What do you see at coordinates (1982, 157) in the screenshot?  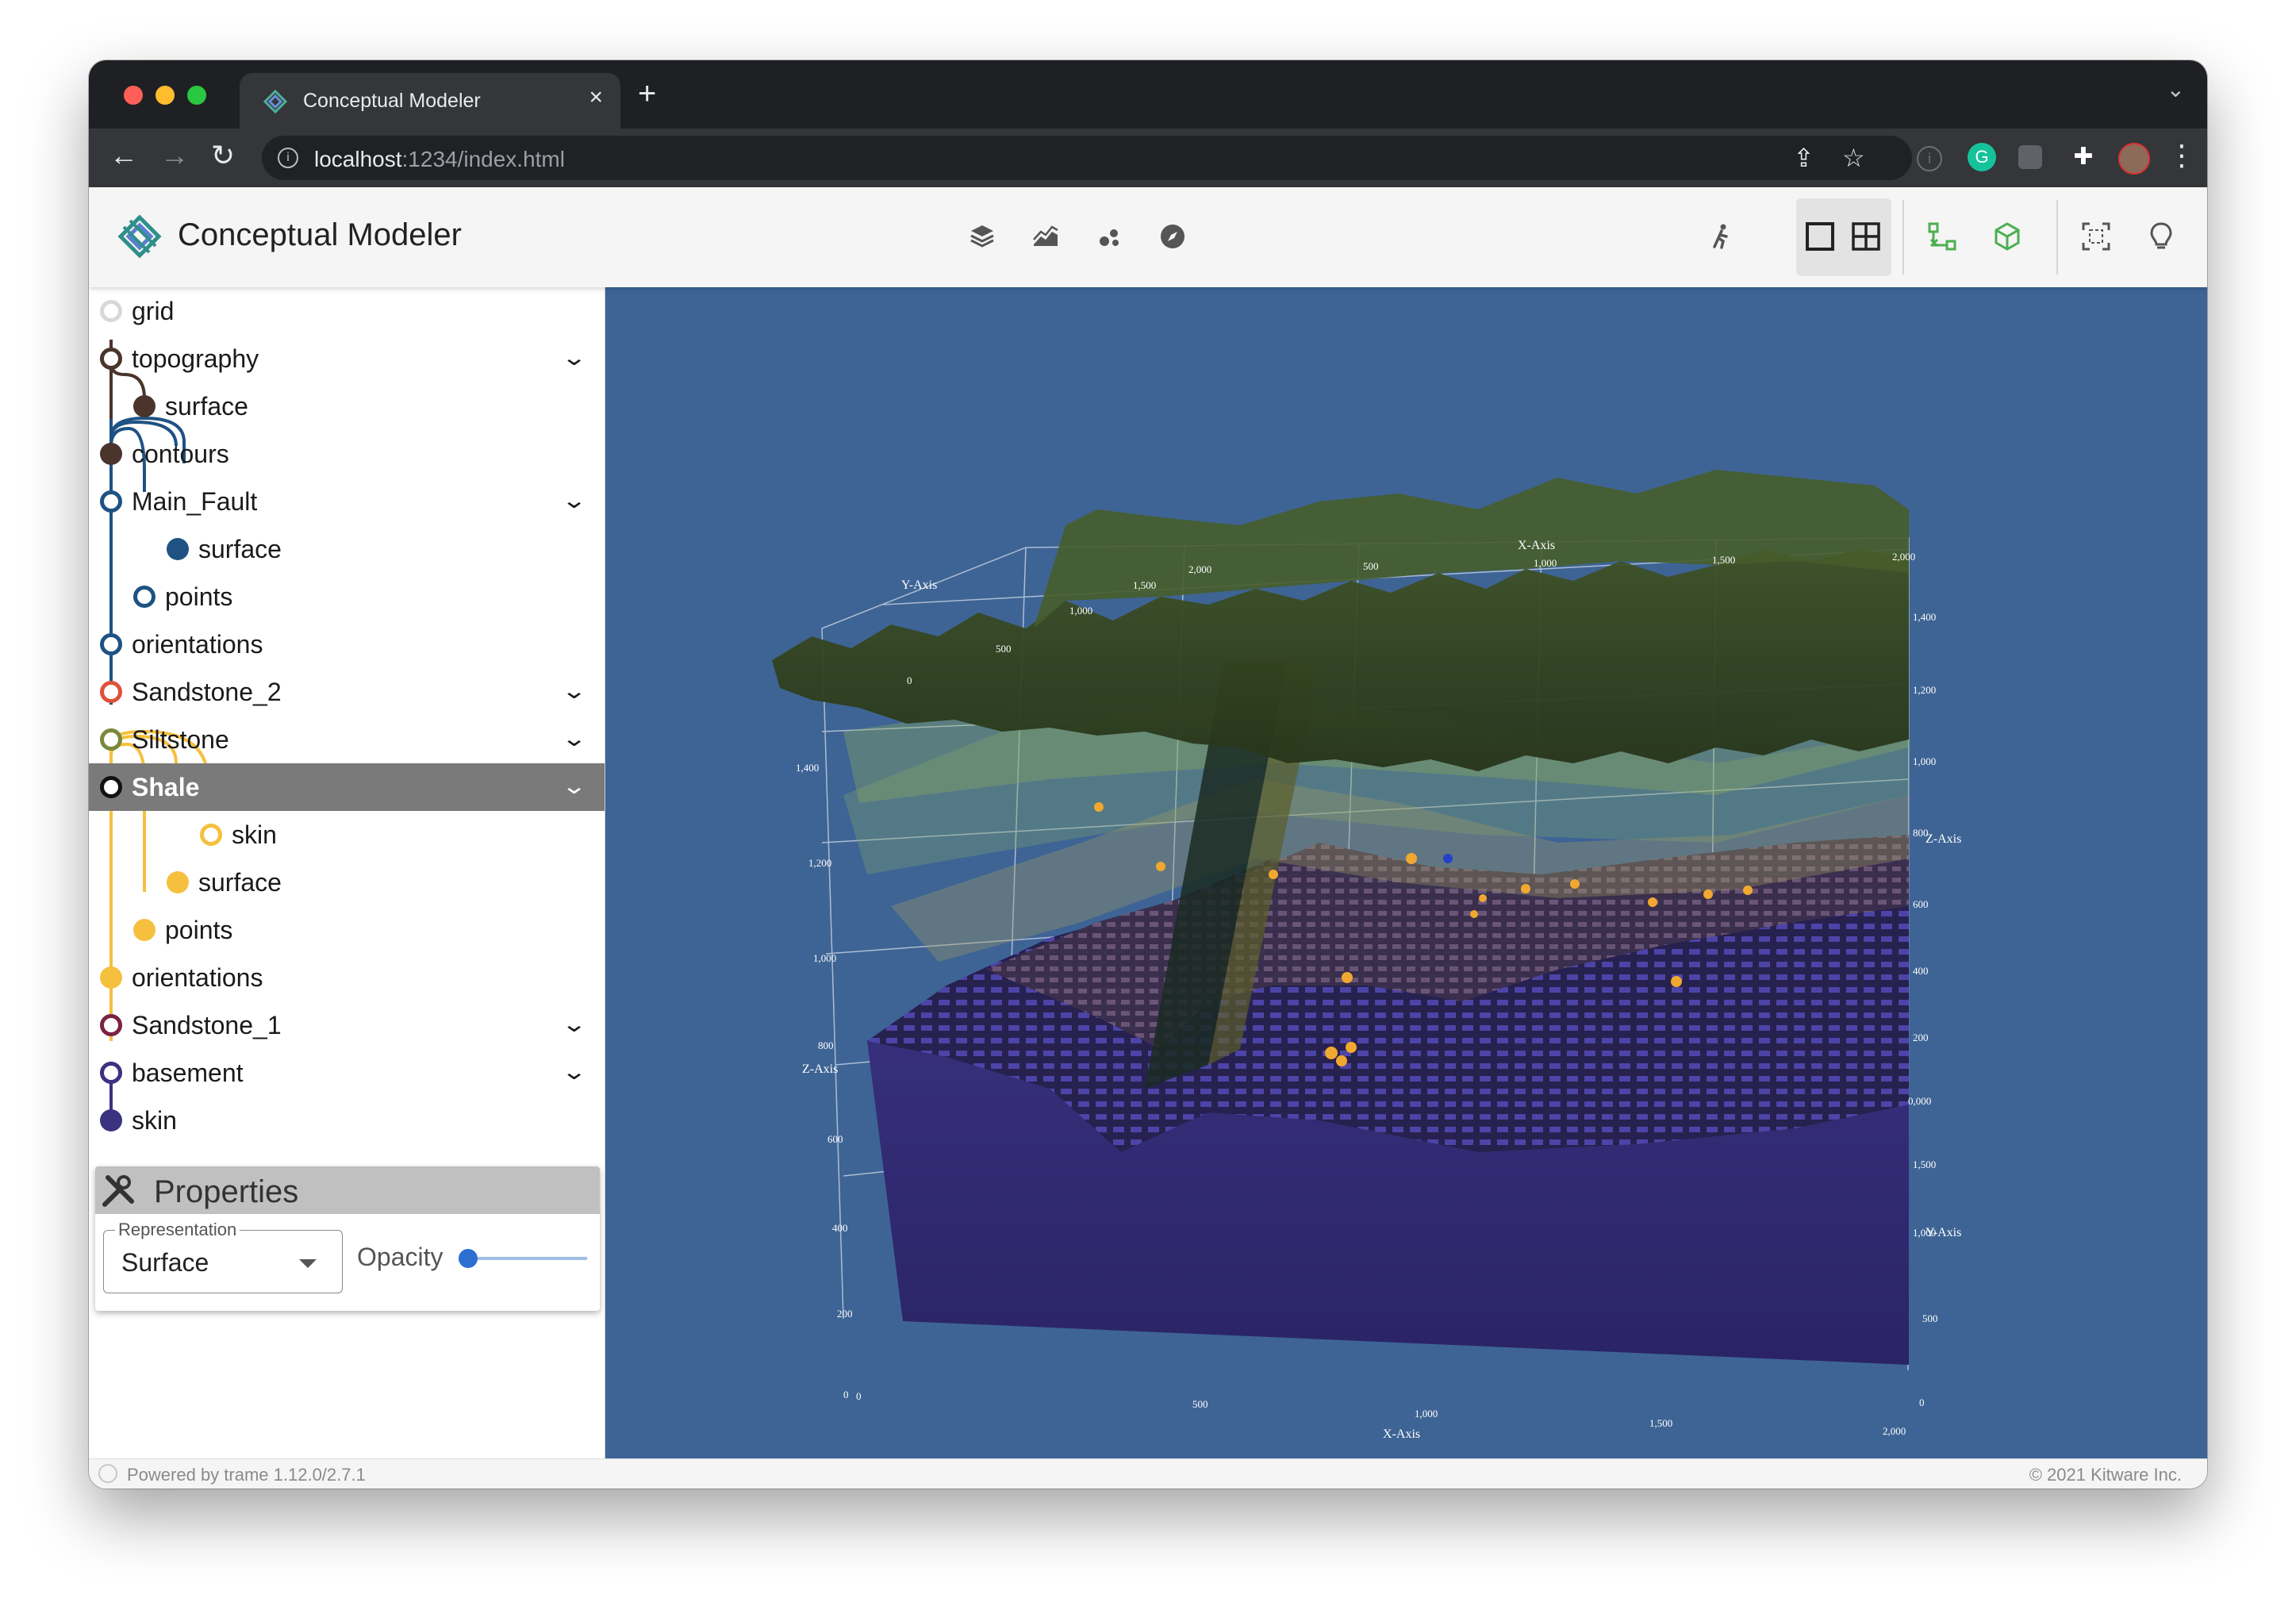 I see `grammarly-extension-icon: G` at bounding box center [1982, 157].